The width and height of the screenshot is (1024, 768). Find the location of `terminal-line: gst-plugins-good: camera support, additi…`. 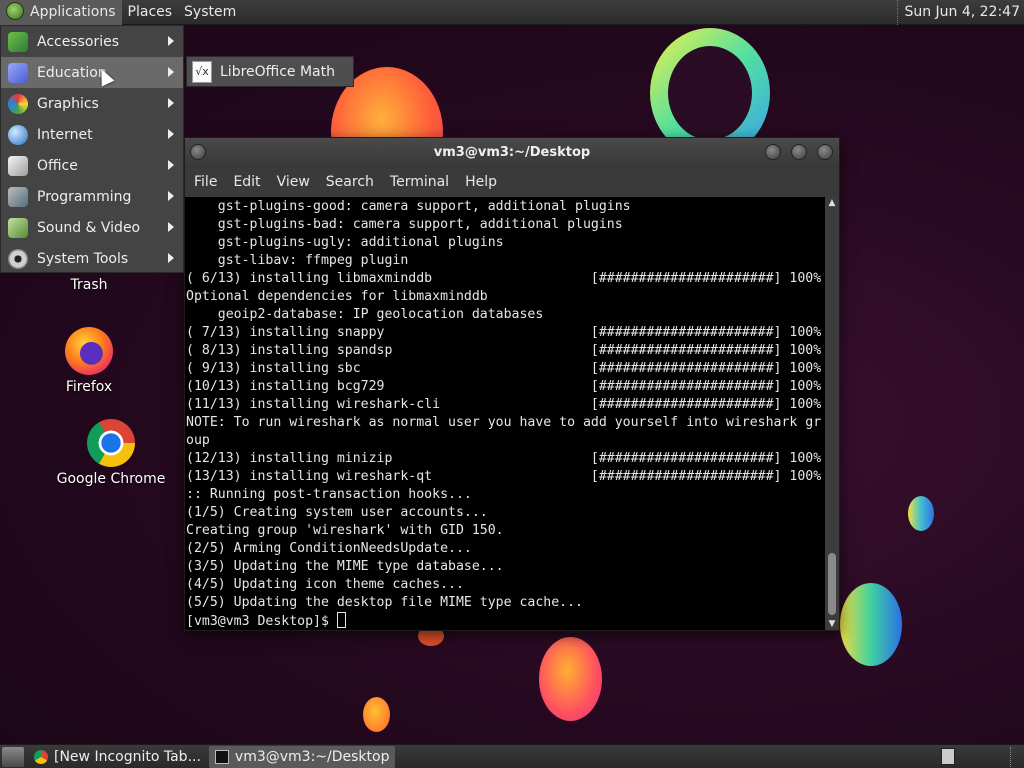

terminal-line: gst-plugins-good: camera support, additi… is located at coordinates (408, 206).